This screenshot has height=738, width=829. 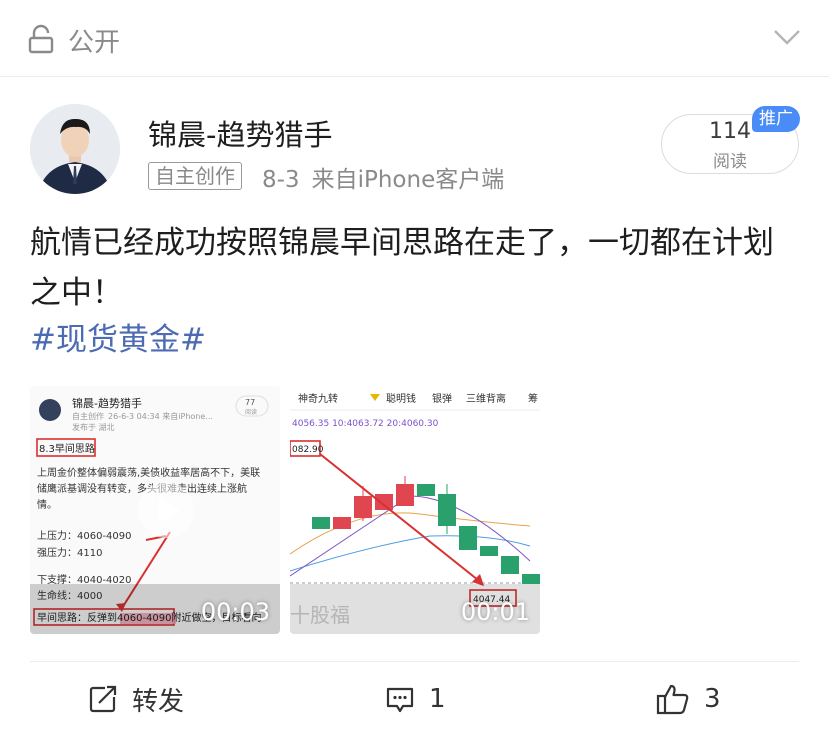 I want to click on visibility-label: 公开, so click(x=94, y=40).